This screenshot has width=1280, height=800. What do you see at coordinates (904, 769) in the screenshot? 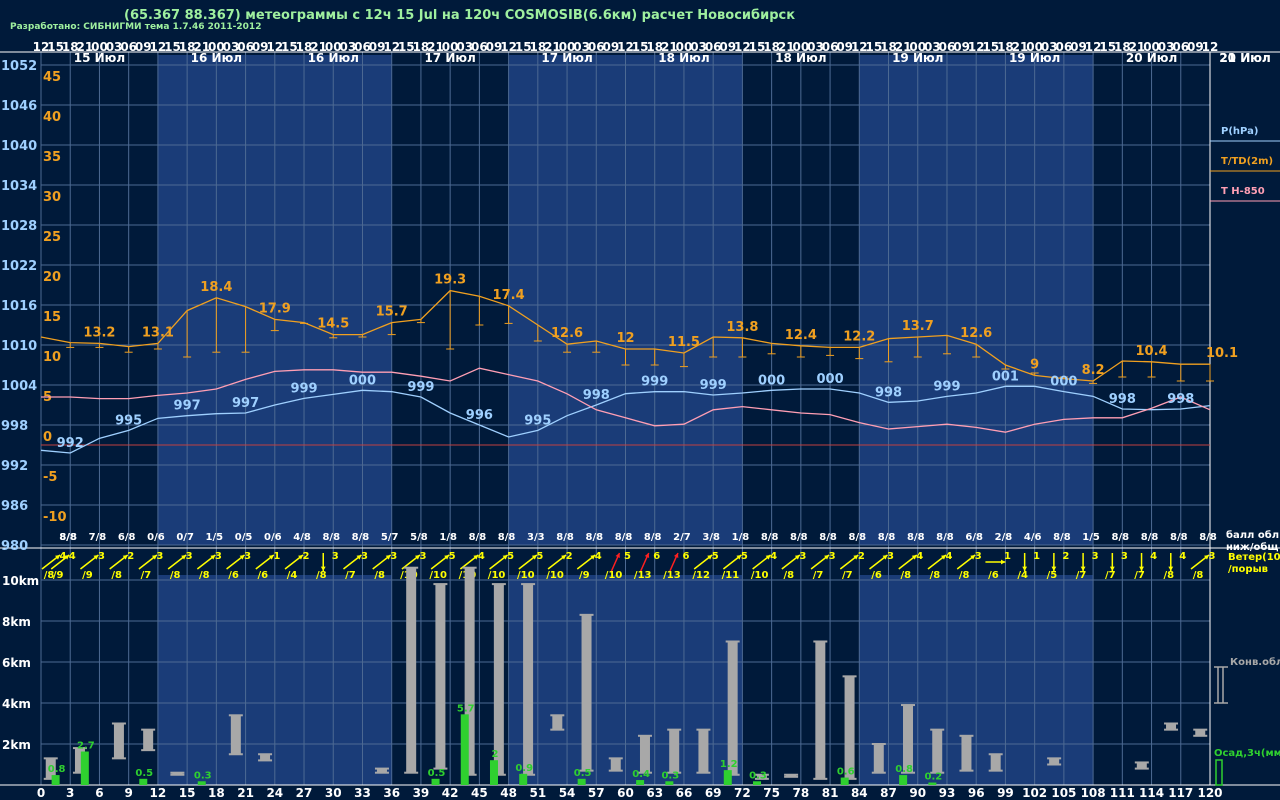
I see `precip-value-label: 0.8` at bounding box center [904, 769].